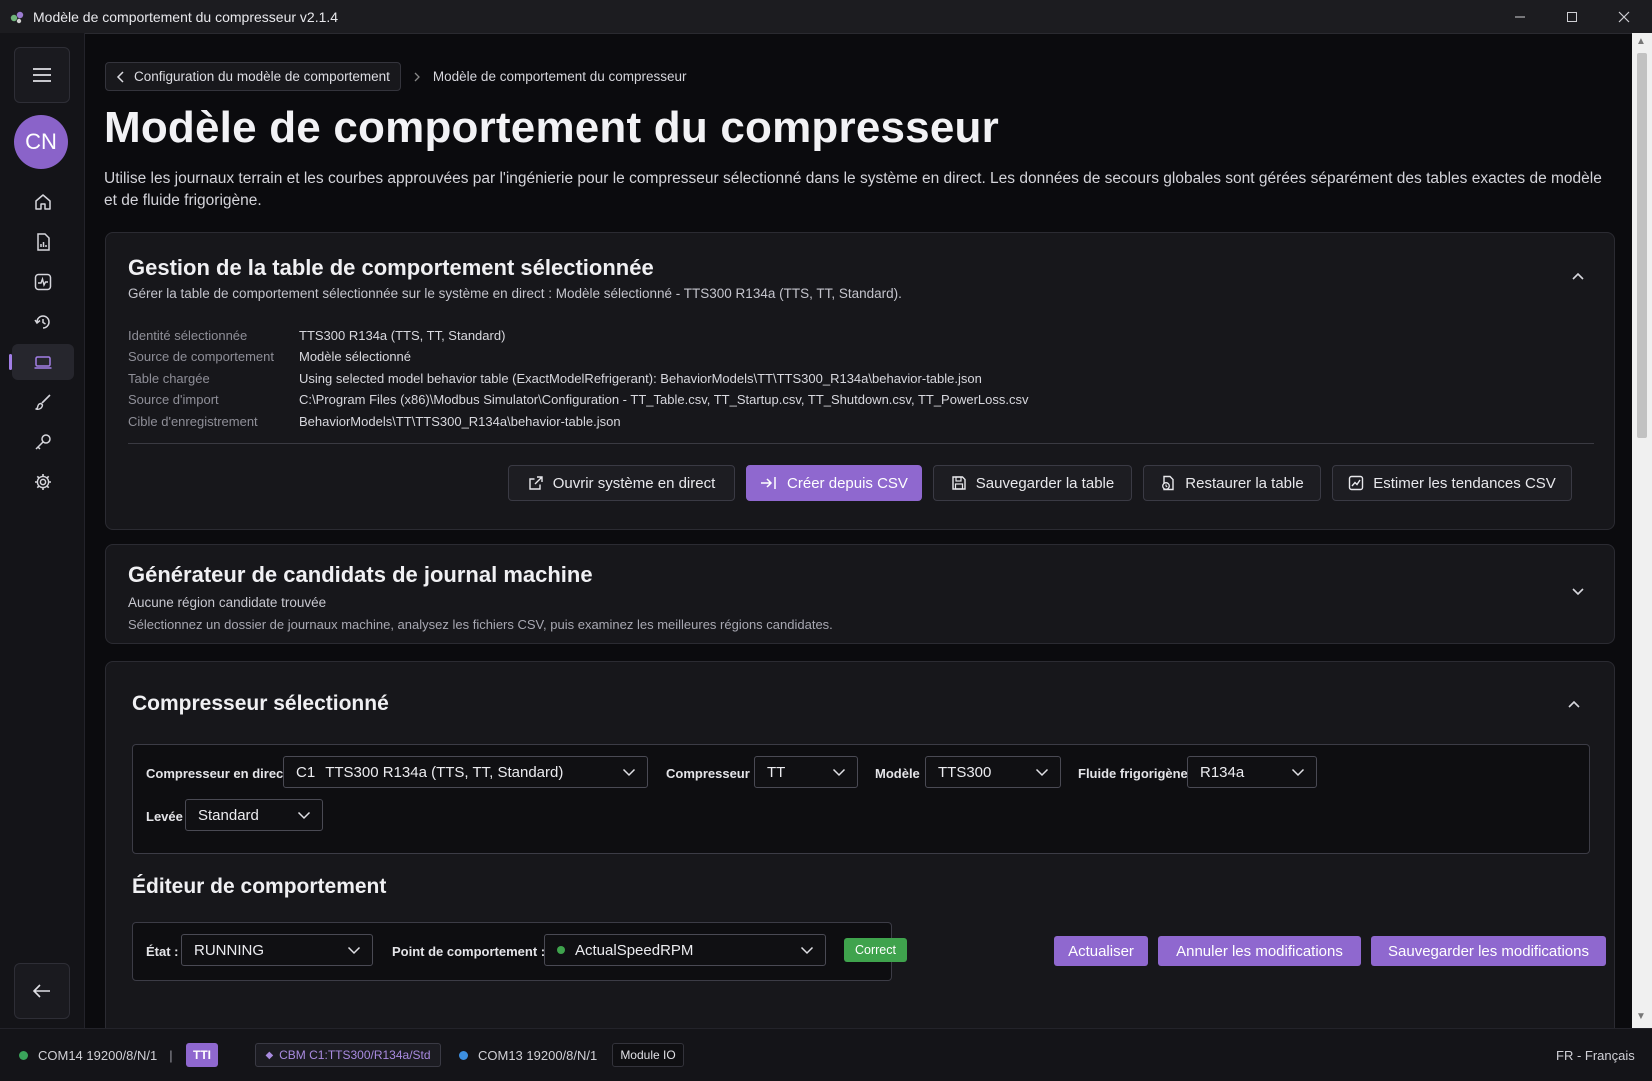  I want to click on port-status-com14: COM14 19200/8/N/1 |, so click(96, 1055).